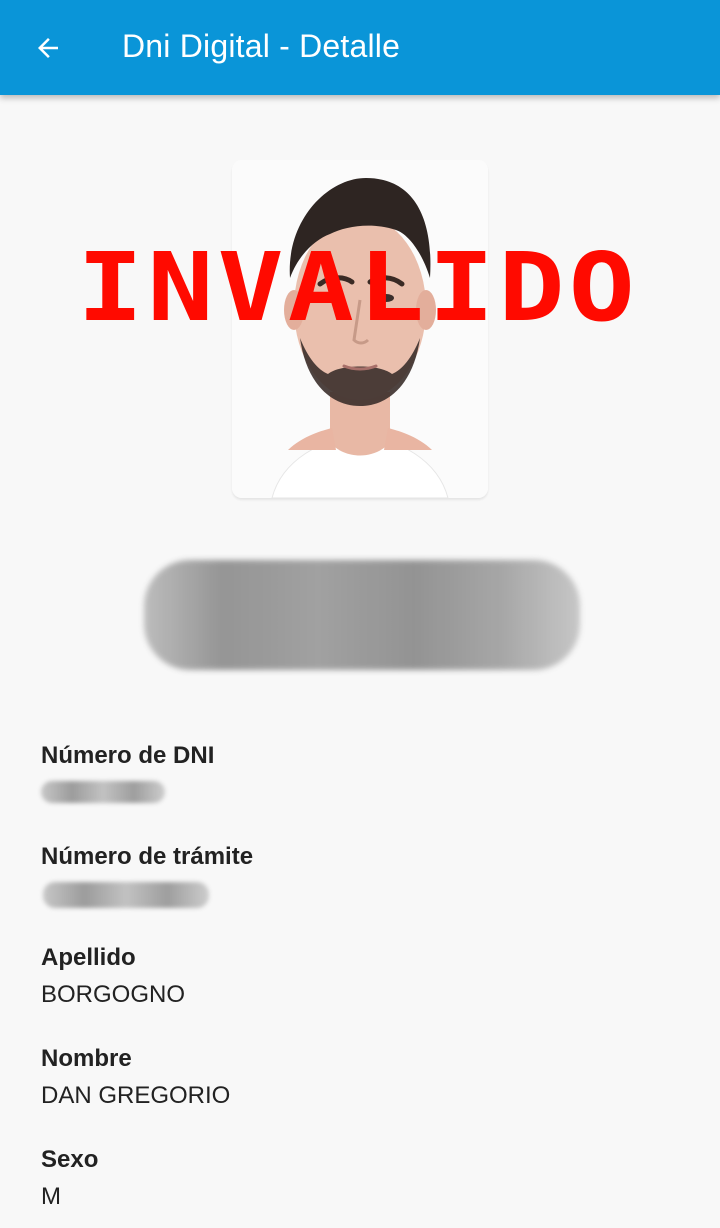 The width and height of the screenshot is (720, 1228). Describe the element at coordinates (147, 856) in the screenshot. I see `field-label: Número de trámite` at that location.